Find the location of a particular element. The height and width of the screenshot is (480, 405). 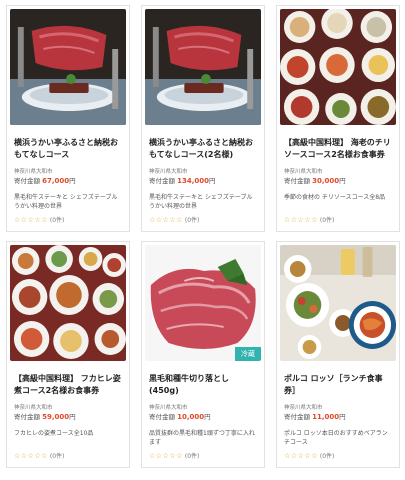

product-description: フカヒレの姿煮コース全10品 is located at coordinates (54, 433).